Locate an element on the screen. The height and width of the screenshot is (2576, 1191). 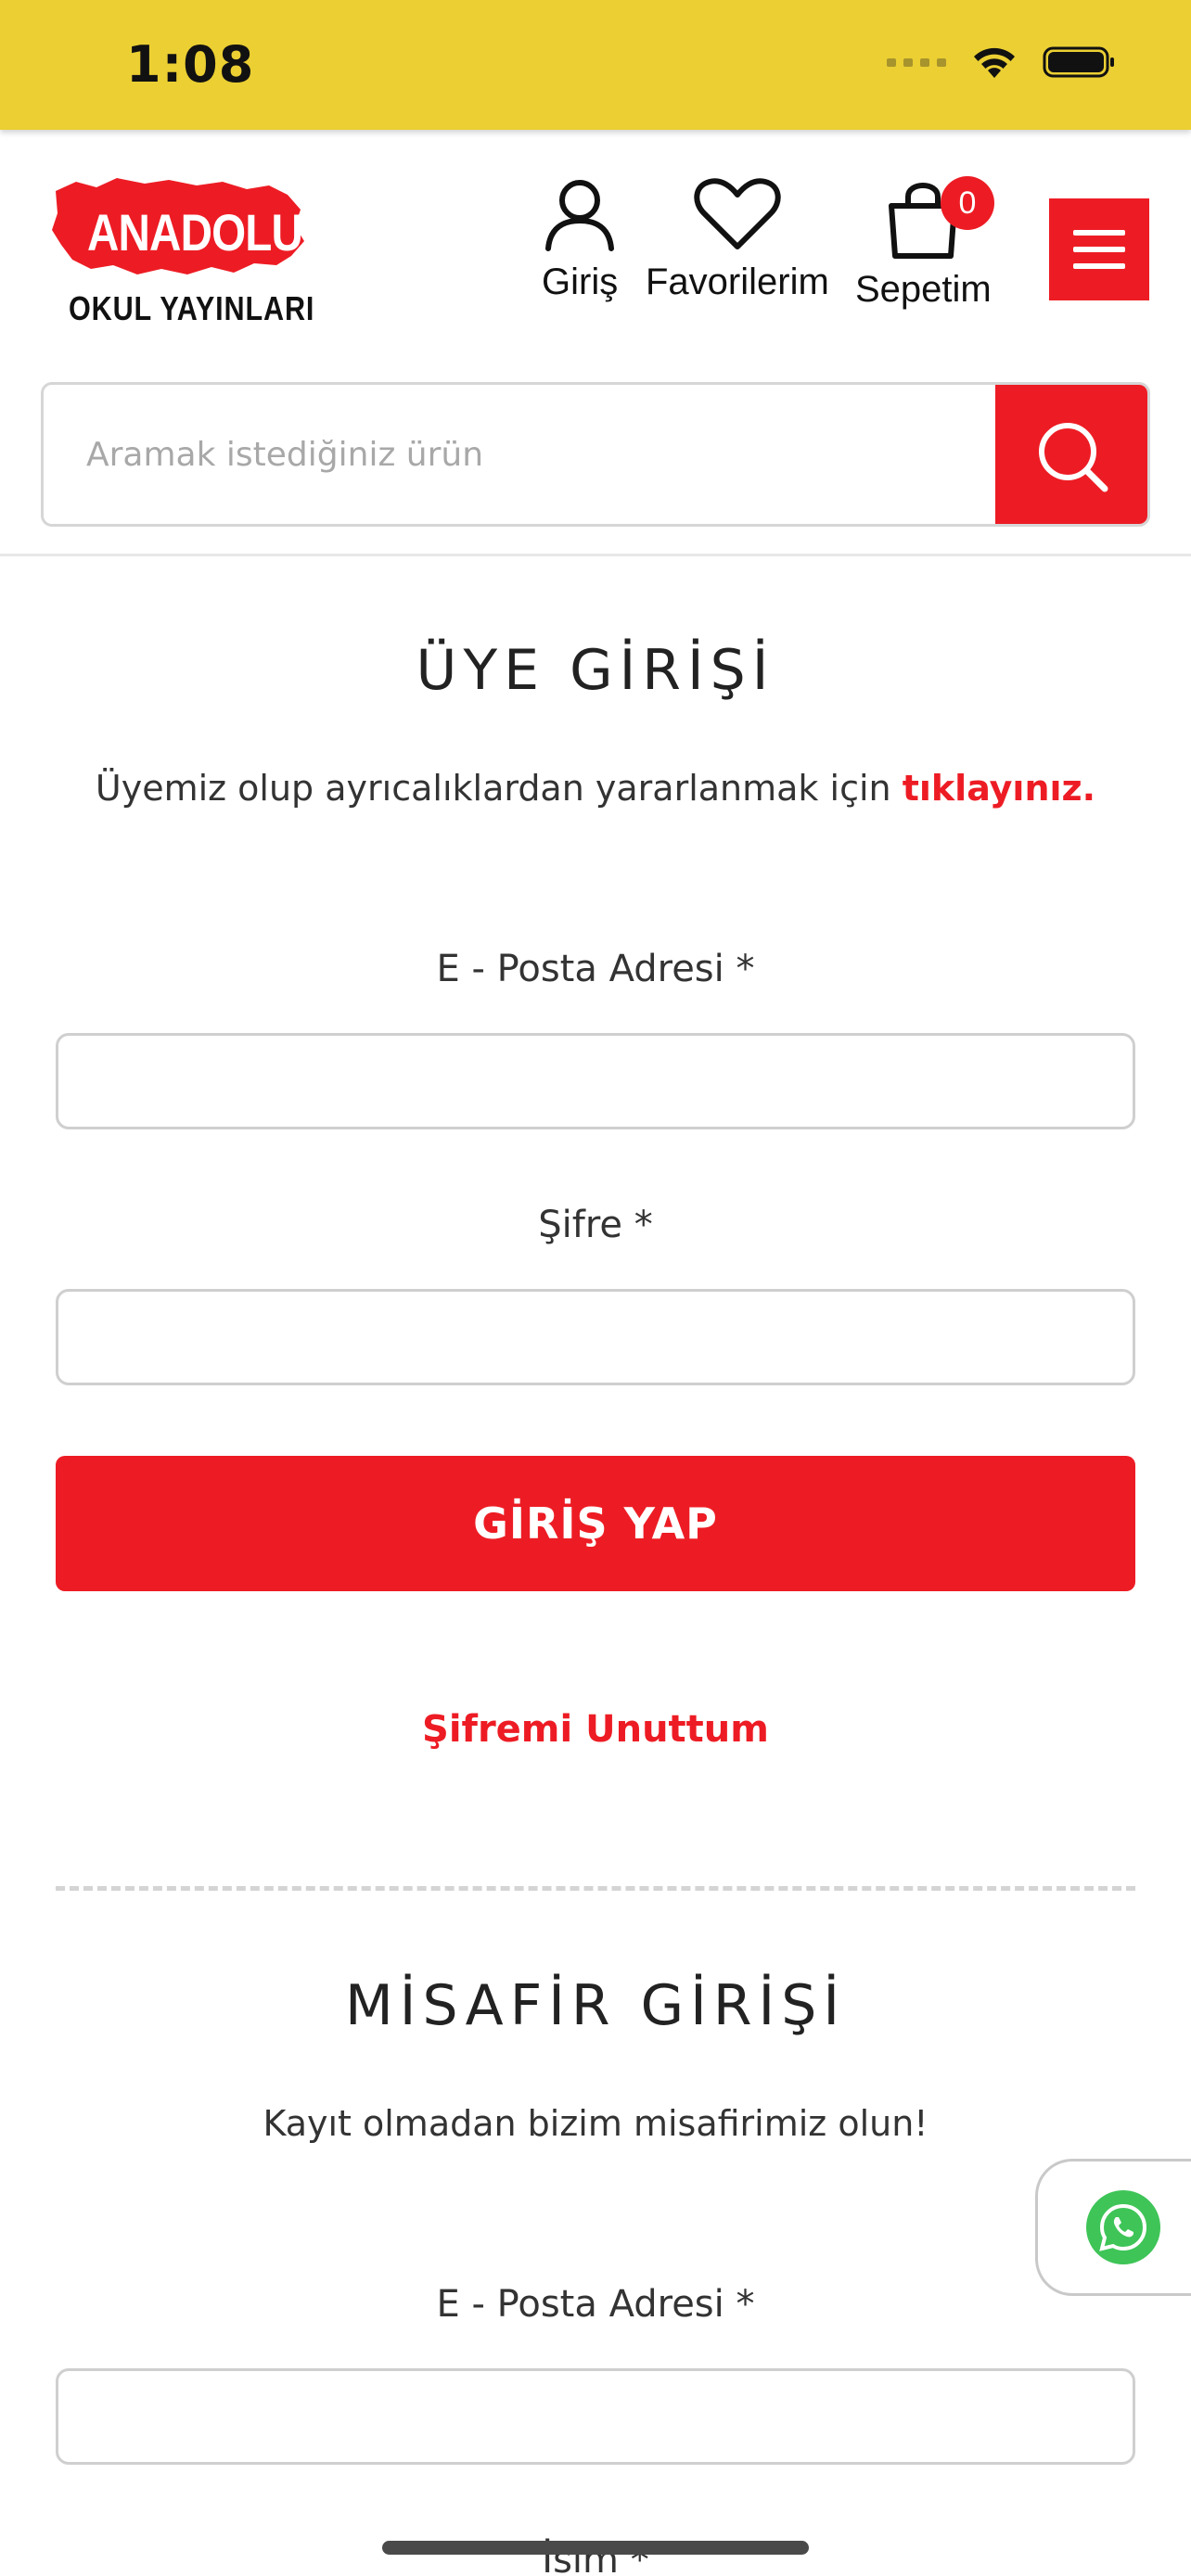
cart-nav-label: Sepetim is located at coordinates (923, 289).